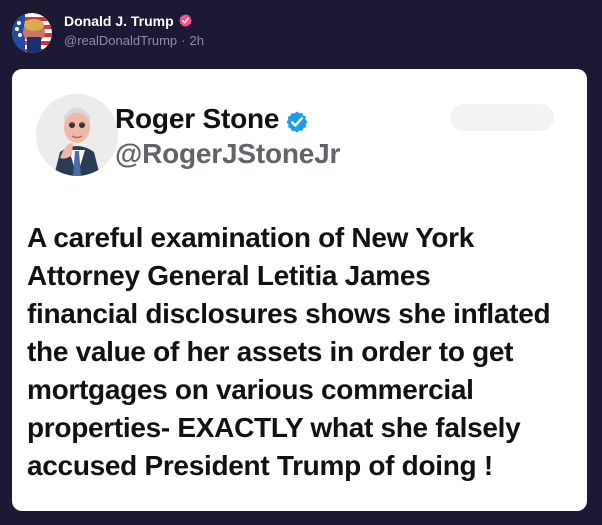  I want to click on post-time: 2h, so click(197, 41).